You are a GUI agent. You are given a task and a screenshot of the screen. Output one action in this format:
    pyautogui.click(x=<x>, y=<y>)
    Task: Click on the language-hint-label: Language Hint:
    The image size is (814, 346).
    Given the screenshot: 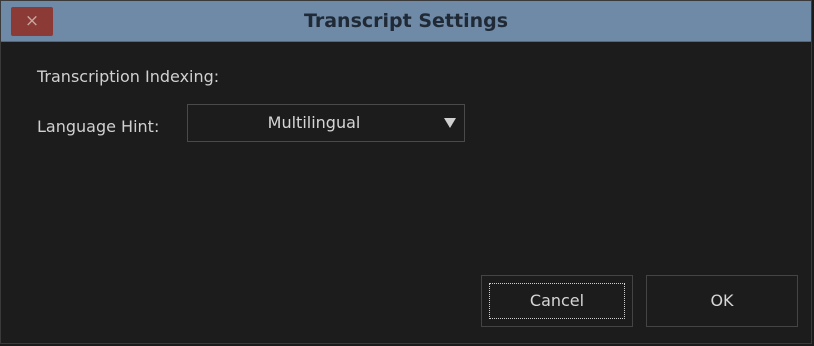 What is the action you would take?
    pyautogui.click(x=98, y=126)
    